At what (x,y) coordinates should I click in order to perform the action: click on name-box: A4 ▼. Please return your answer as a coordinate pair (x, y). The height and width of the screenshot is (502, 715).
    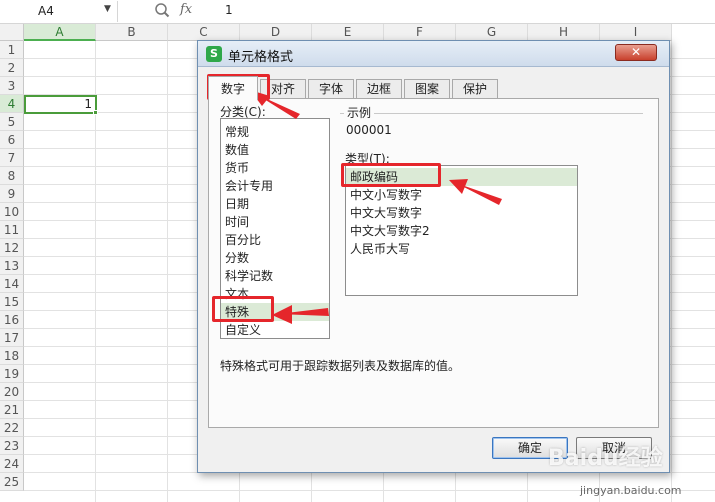
    Looking at the image, I should click on (59, 11).